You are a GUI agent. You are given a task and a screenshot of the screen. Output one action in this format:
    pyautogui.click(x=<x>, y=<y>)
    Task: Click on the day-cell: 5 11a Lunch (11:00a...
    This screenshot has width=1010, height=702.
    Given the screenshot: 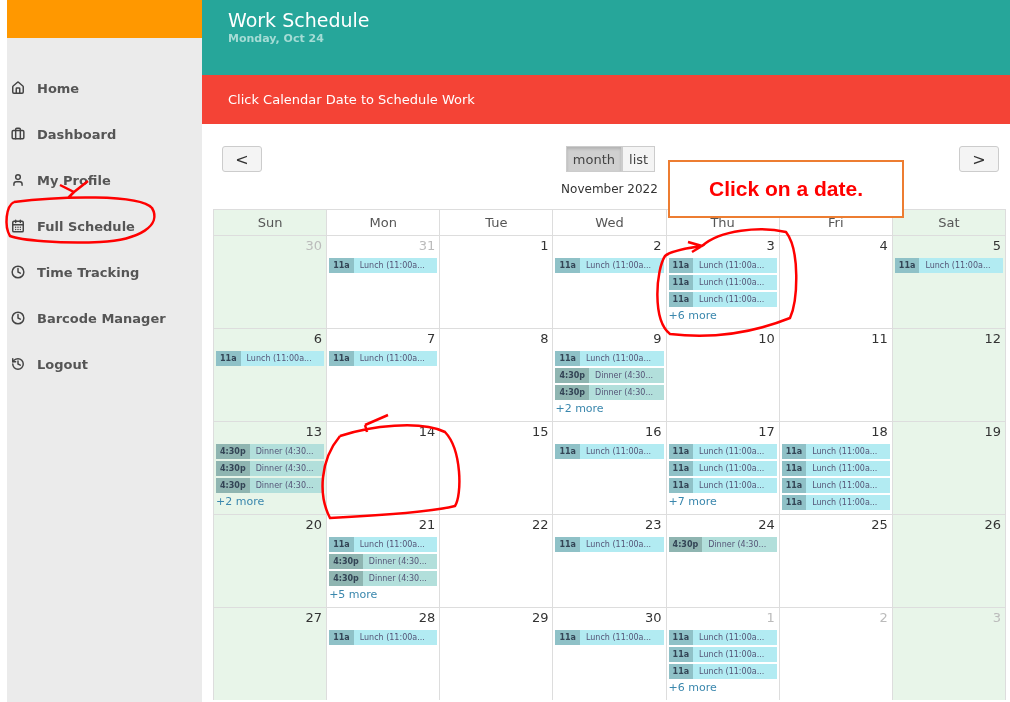 What is the action you would take?
    pyautogui.click(x=949, y=281)
    